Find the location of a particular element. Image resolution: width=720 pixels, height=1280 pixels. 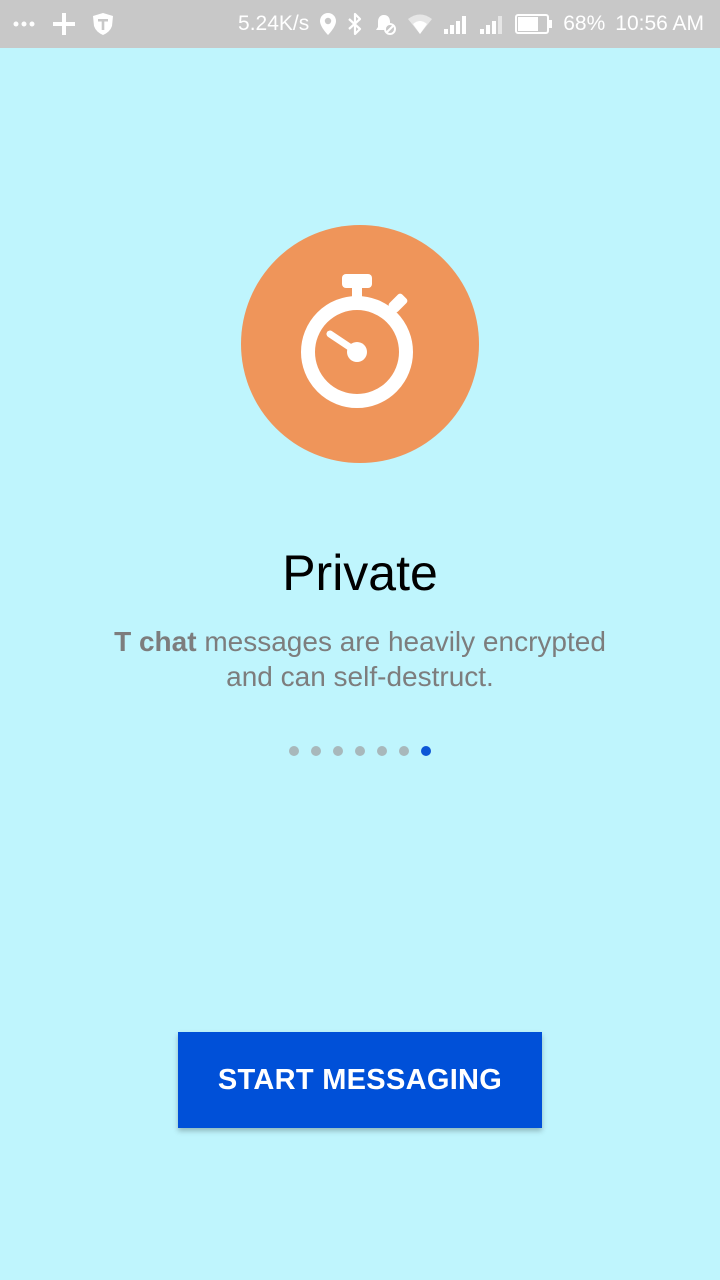

brand-name: T chat is located at coordinates (155, 641).